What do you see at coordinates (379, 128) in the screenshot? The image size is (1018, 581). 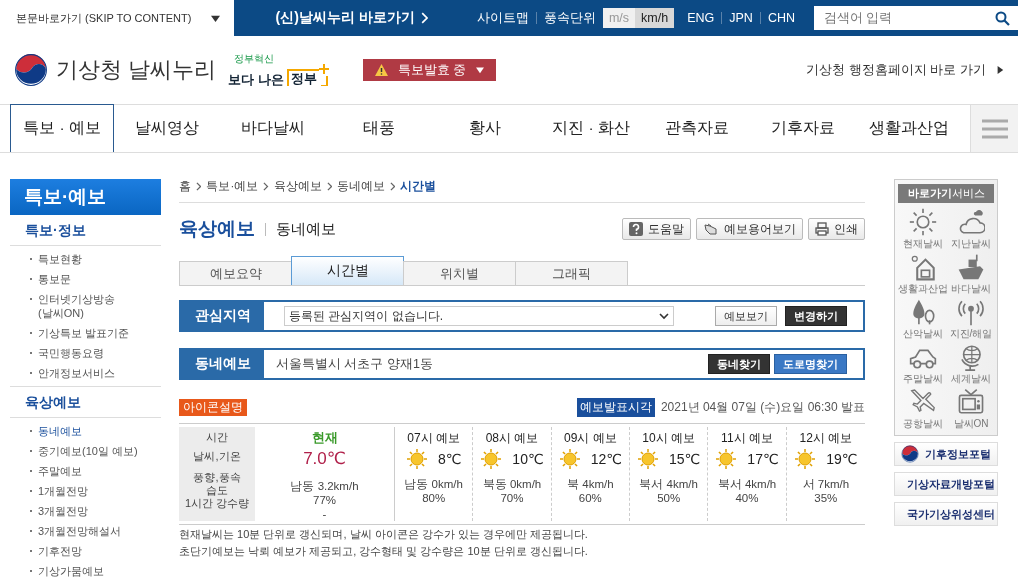 I see `nav-tab: 태풍` at bounding box center [379, 128].